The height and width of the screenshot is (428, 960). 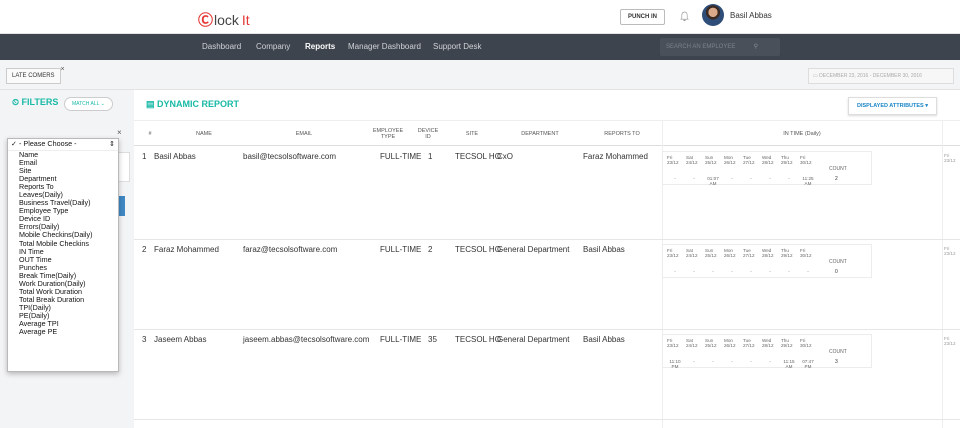 What do you see at coordinates (808, 181) in the screenshot?
I see `day-time-value: 11:25 AM` at bounding box center [808, 181].